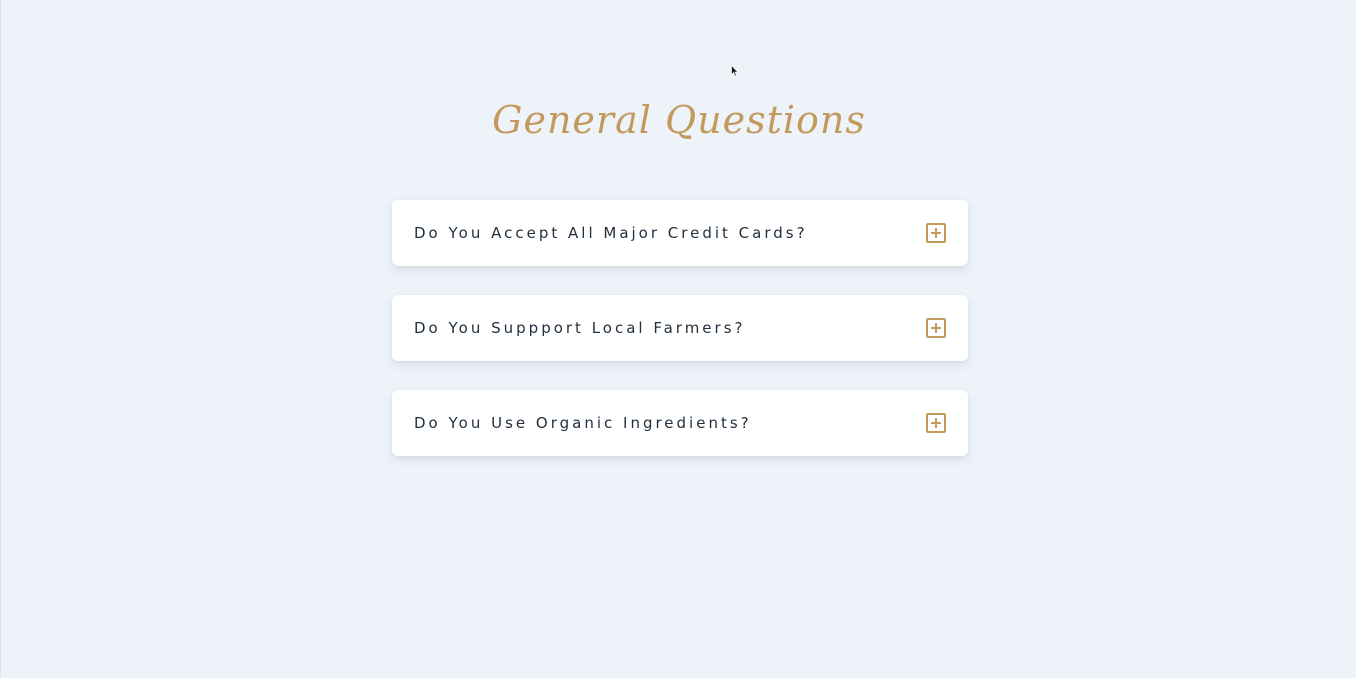 This screenshot has height=678, width=1356. What do you see at coordinates (580, 328) in the screenshot?
I see `faq-question: Do You Suppport Local Farmers?` at bounding box center [580, 328].